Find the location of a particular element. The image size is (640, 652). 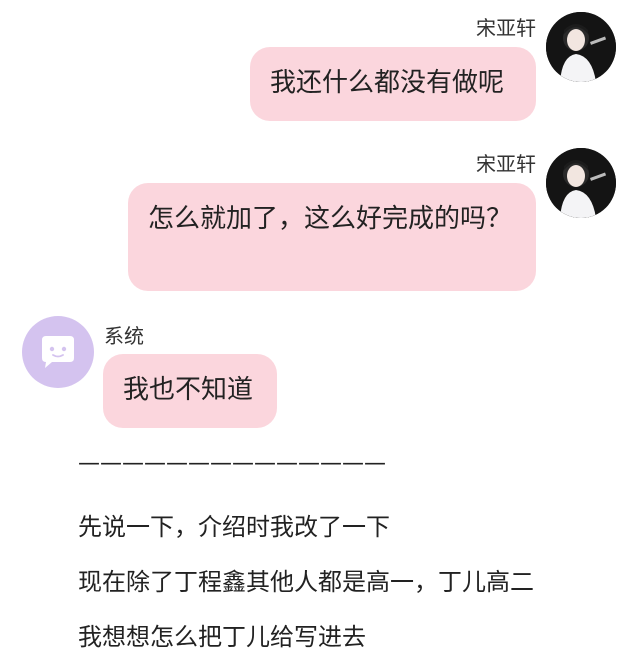

chat-bubble-icon is located at coordinates (58, 352).